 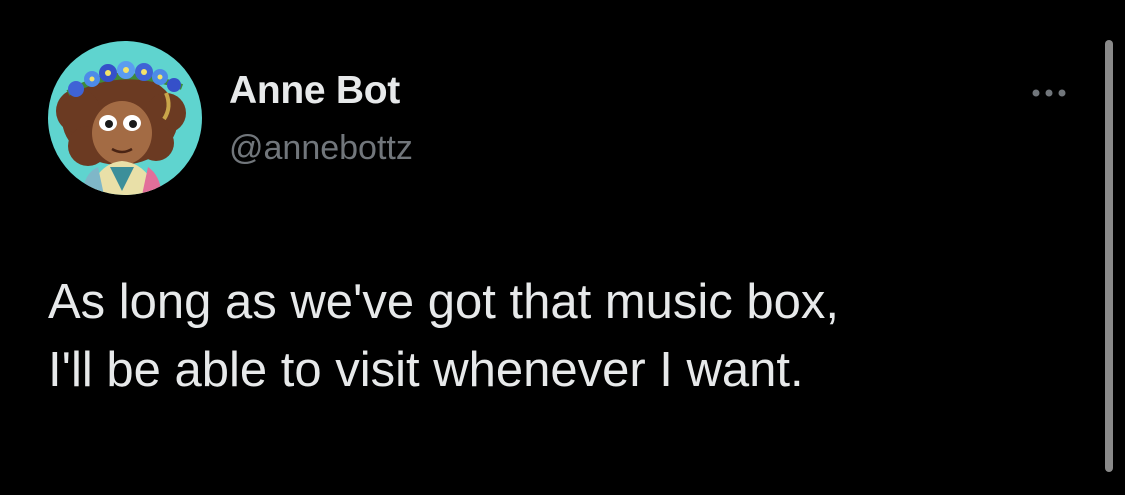 What do you see at coordinates (1109, 256) in the screenshot?
I see `scrollbar-thumb` at bounding box center [1109, 256].